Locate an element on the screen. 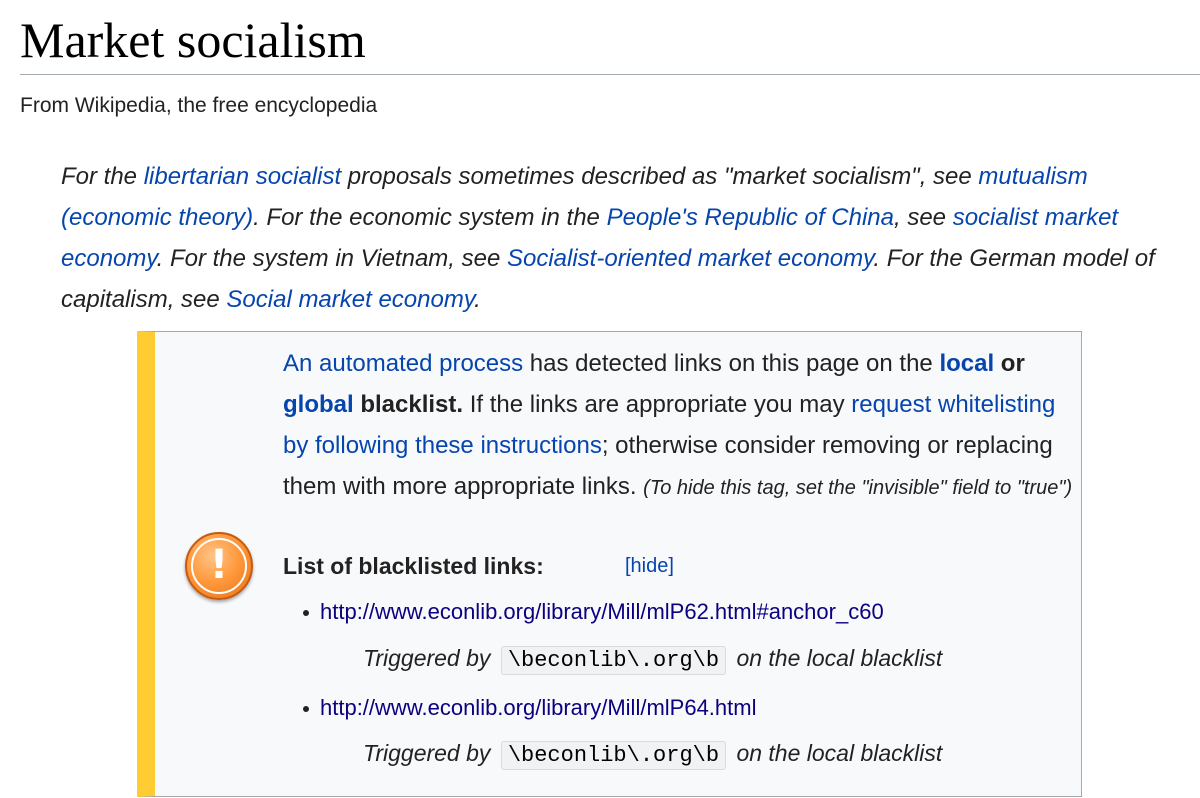 This screenshot has width=1200, height=798. hatnote-text: For the is located at coordinates (102, 176).